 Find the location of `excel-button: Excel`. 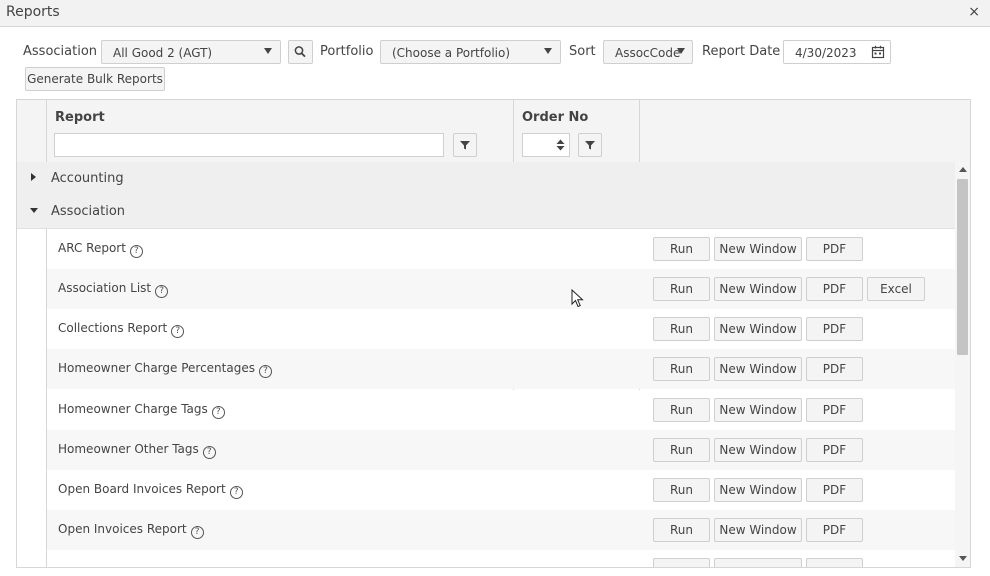

excel-button: Excel is located at coordinates (896, 289).